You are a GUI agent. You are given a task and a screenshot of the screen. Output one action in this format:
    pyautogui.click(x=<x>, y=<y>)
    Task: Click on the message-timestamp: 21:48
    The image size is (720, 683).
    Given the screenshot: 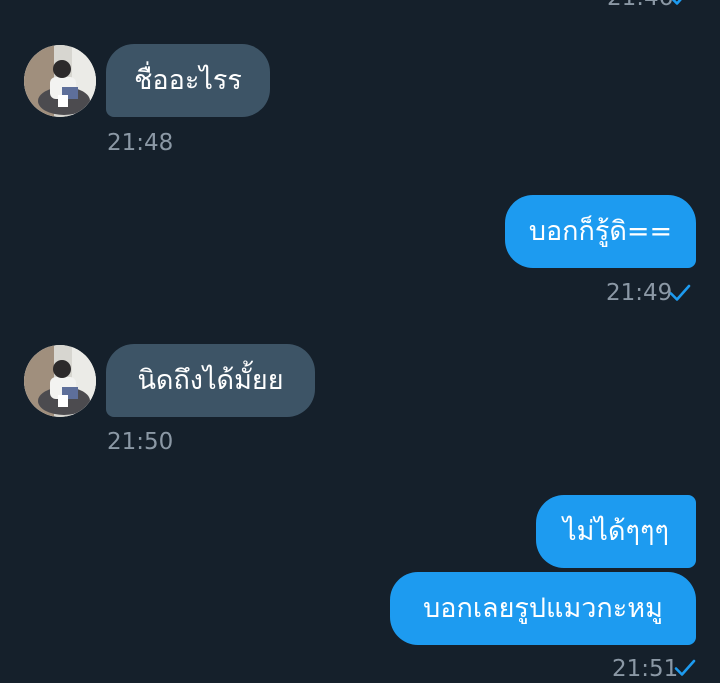 What is the action you would take?
    pyautogui.click(x=140, y=143)
    